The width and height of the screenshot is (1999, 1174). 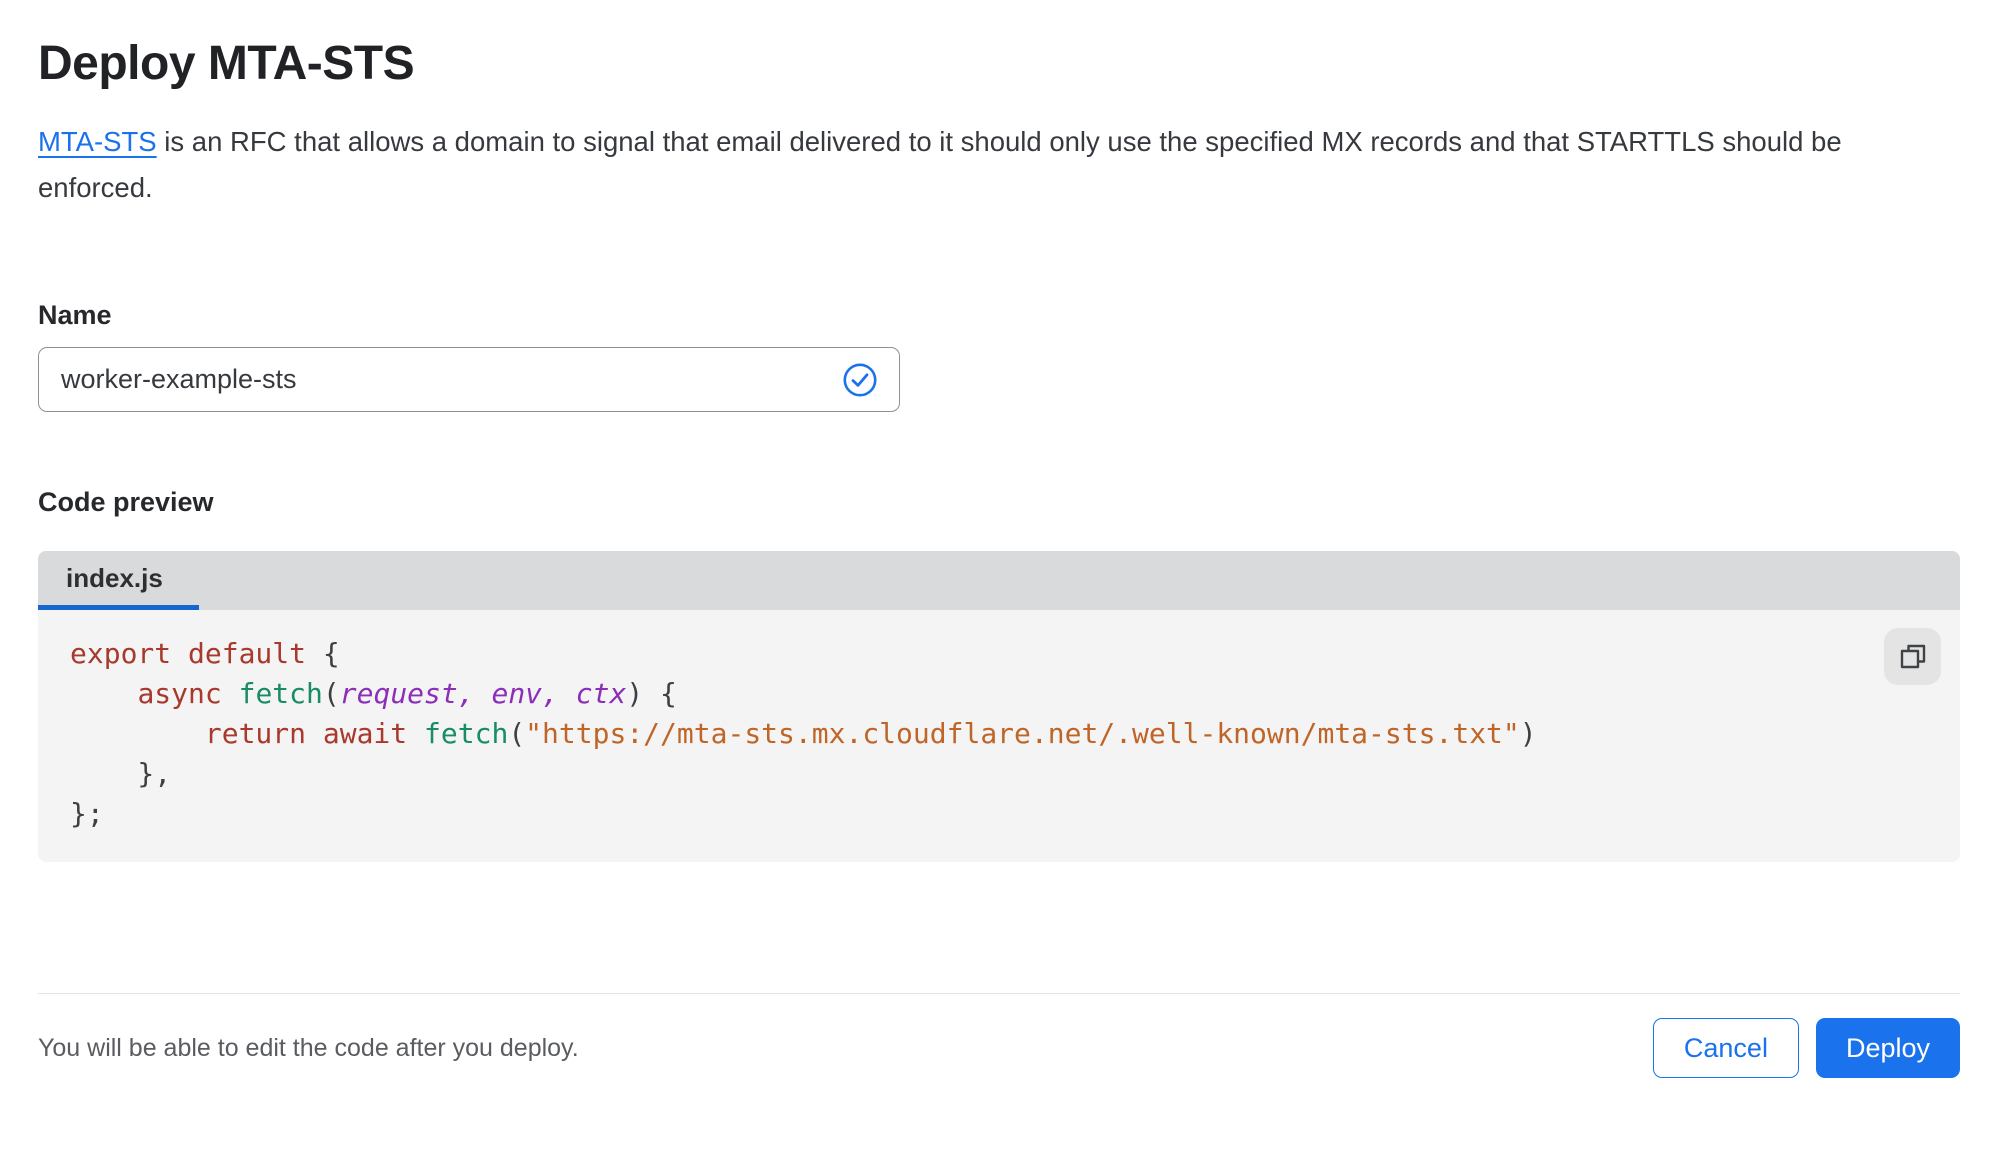 What do you see at coordinates (1806, 1048) in the screenshot?
I see `footer-actions: Cancel Deploy` at bounding box center [1806, 1048].